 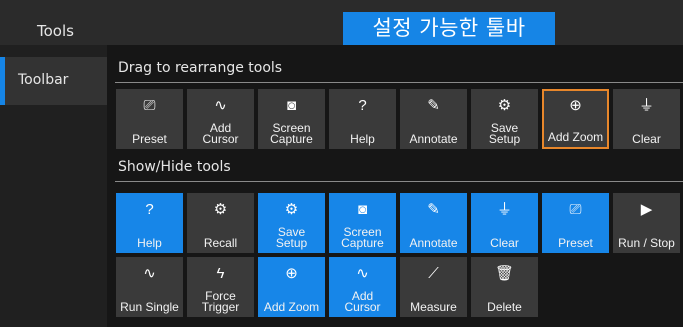 What do you see at coordinates (220, 287) in the screenshot?
I see `force-trigger-button: ϟ Force Trigger` at bounding box center [220, 287].